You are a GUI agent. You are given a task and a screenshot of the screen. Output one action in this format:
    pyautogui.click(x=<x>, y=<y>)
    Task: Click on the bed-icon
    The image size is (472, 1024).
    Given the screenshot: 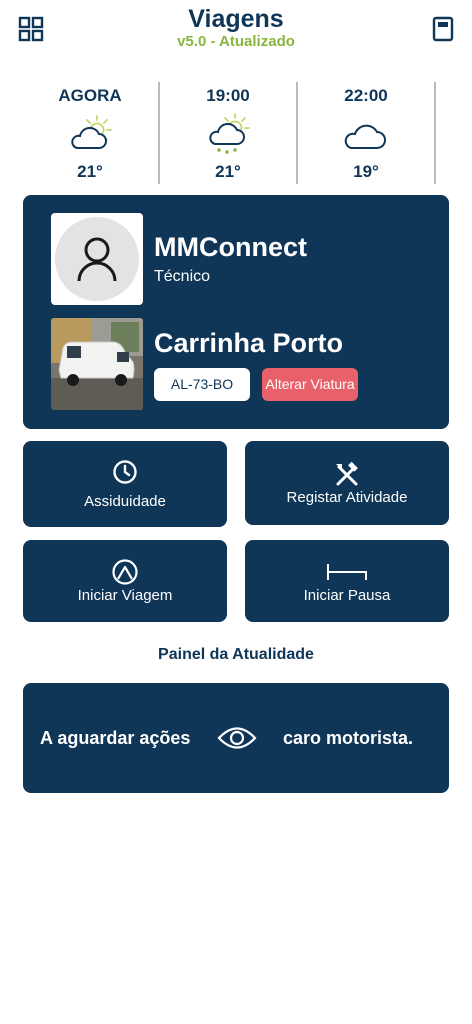 What is the action you would take?
    pyautogui.click(x=347, y=572)
    